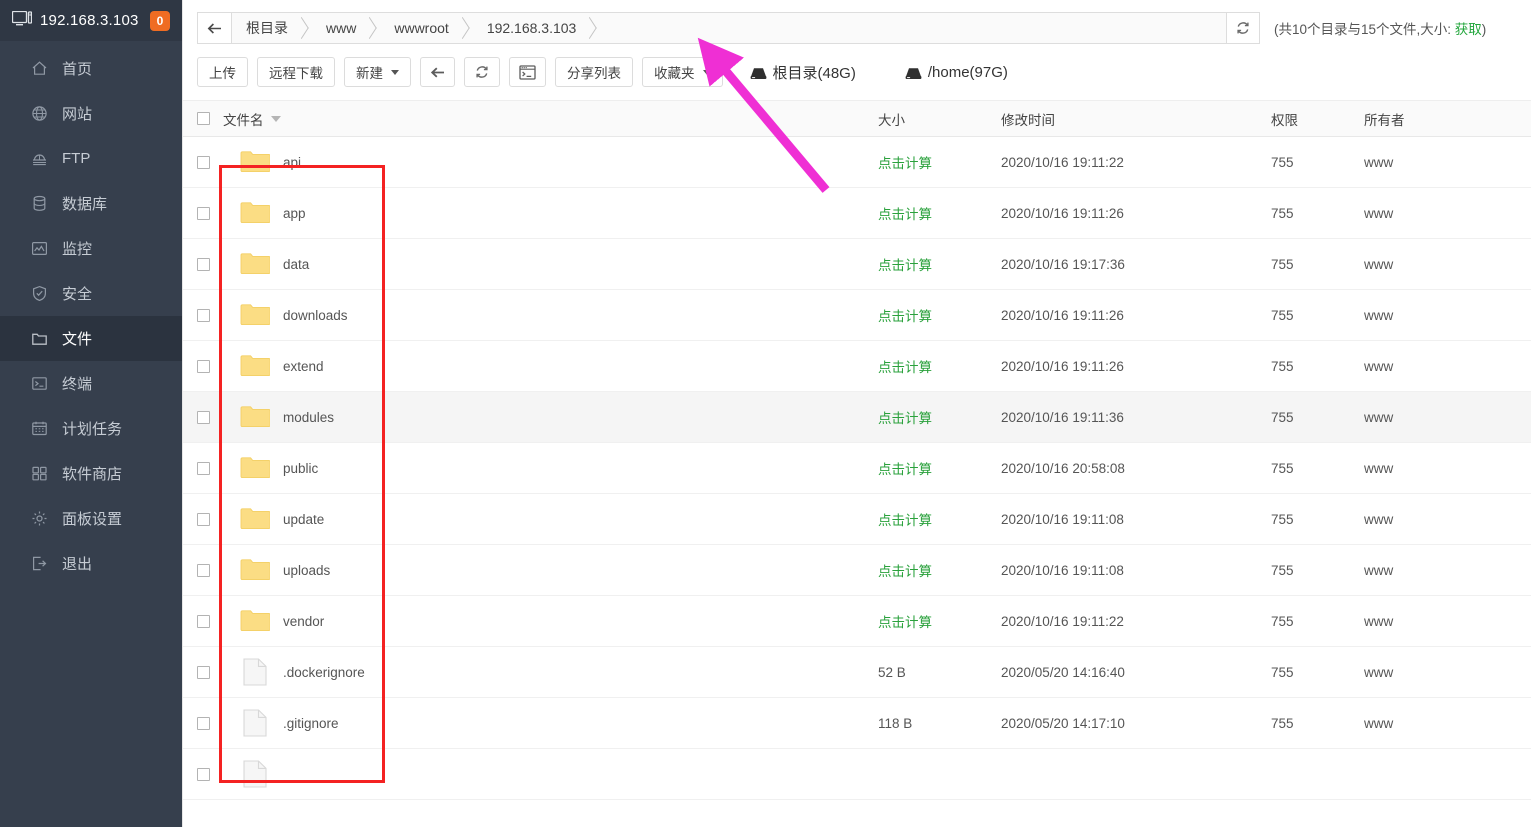 Image resolution: width=1531 pixels, height=827 pixels. Describe the element at coordinates (91, 158) in the screenshot. I see `sidebar-item-ftp: FTP` at that location.